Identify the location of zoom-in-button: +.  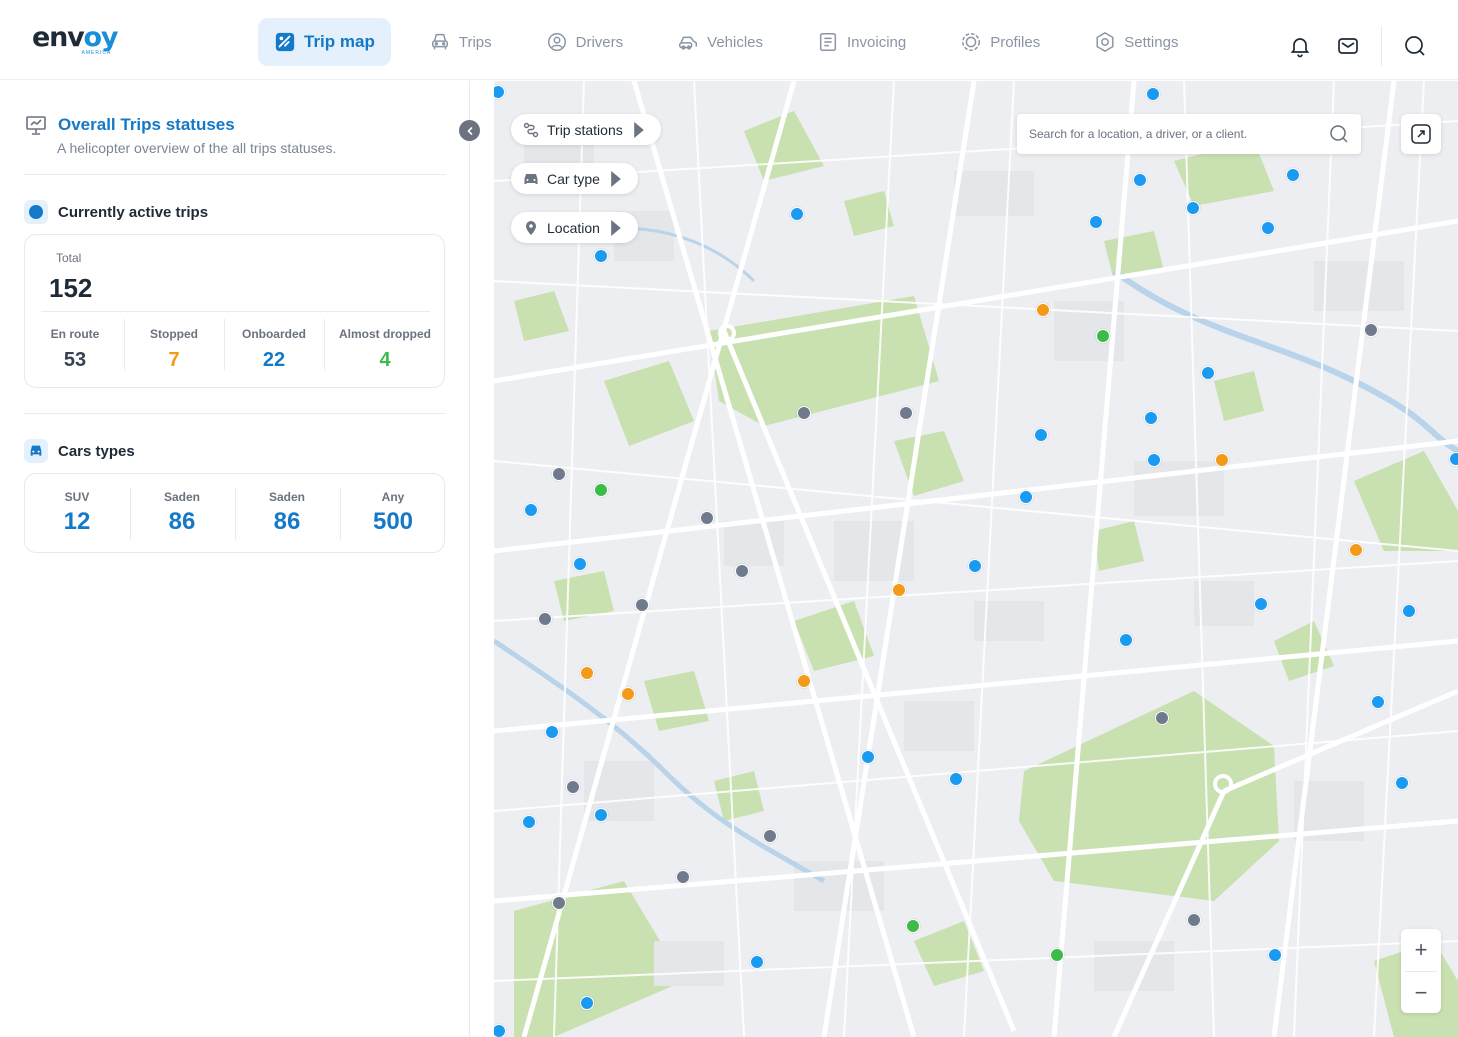
(1421, 950).